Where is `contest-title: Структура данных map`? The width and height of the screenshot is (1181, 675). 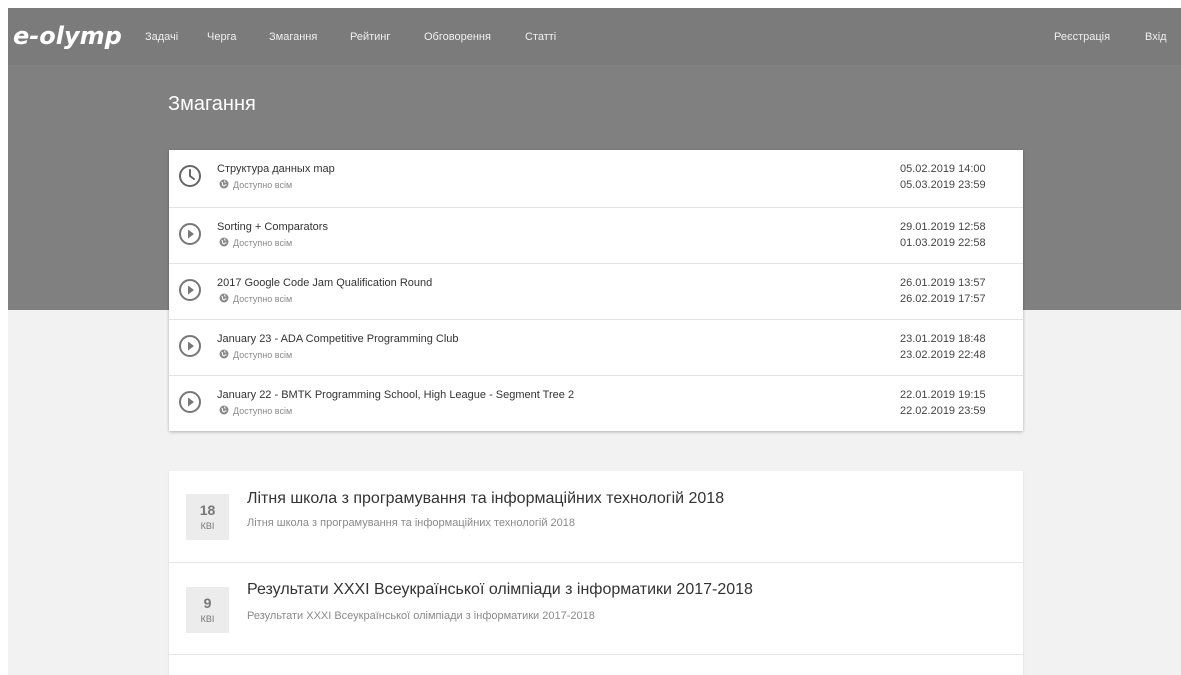 contest-title: Структура данных map is located at coordinates (276, 169).